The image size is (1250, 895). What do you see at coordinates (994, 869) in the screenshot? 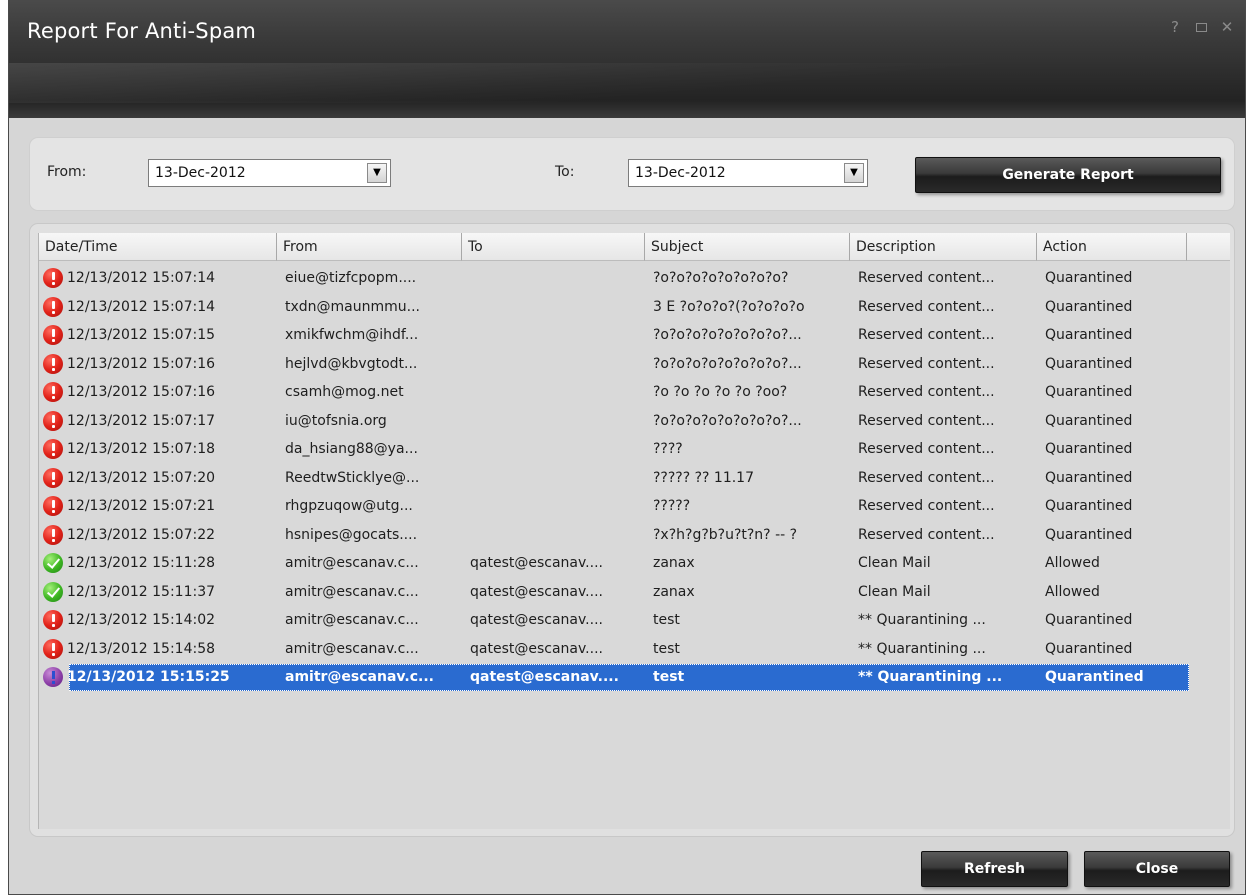
I see `refresh-button: Refresh` at bounding box center [994, 869].